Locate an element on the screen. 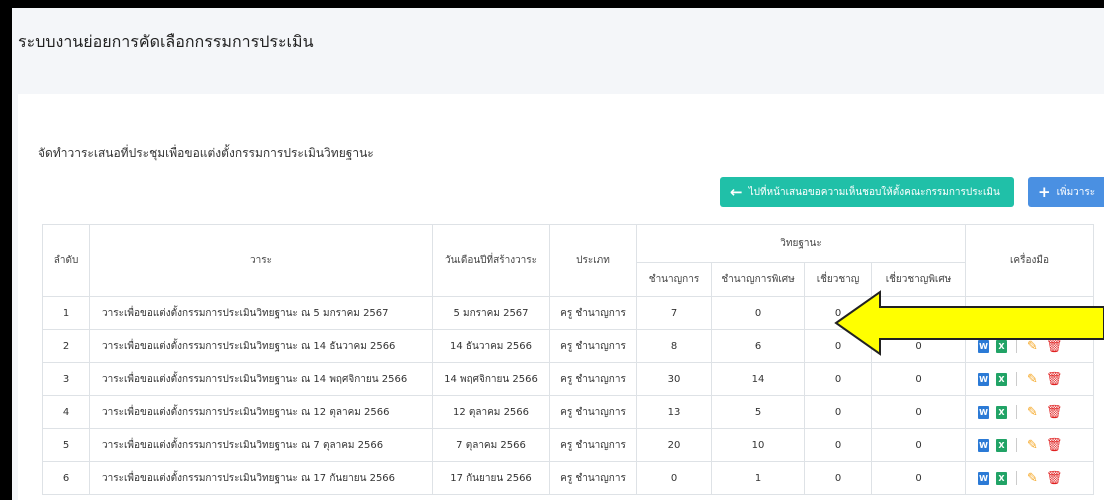 This screenshot has width=1104, height=500. plus-icon: + is located at coordinates (1044, 192).